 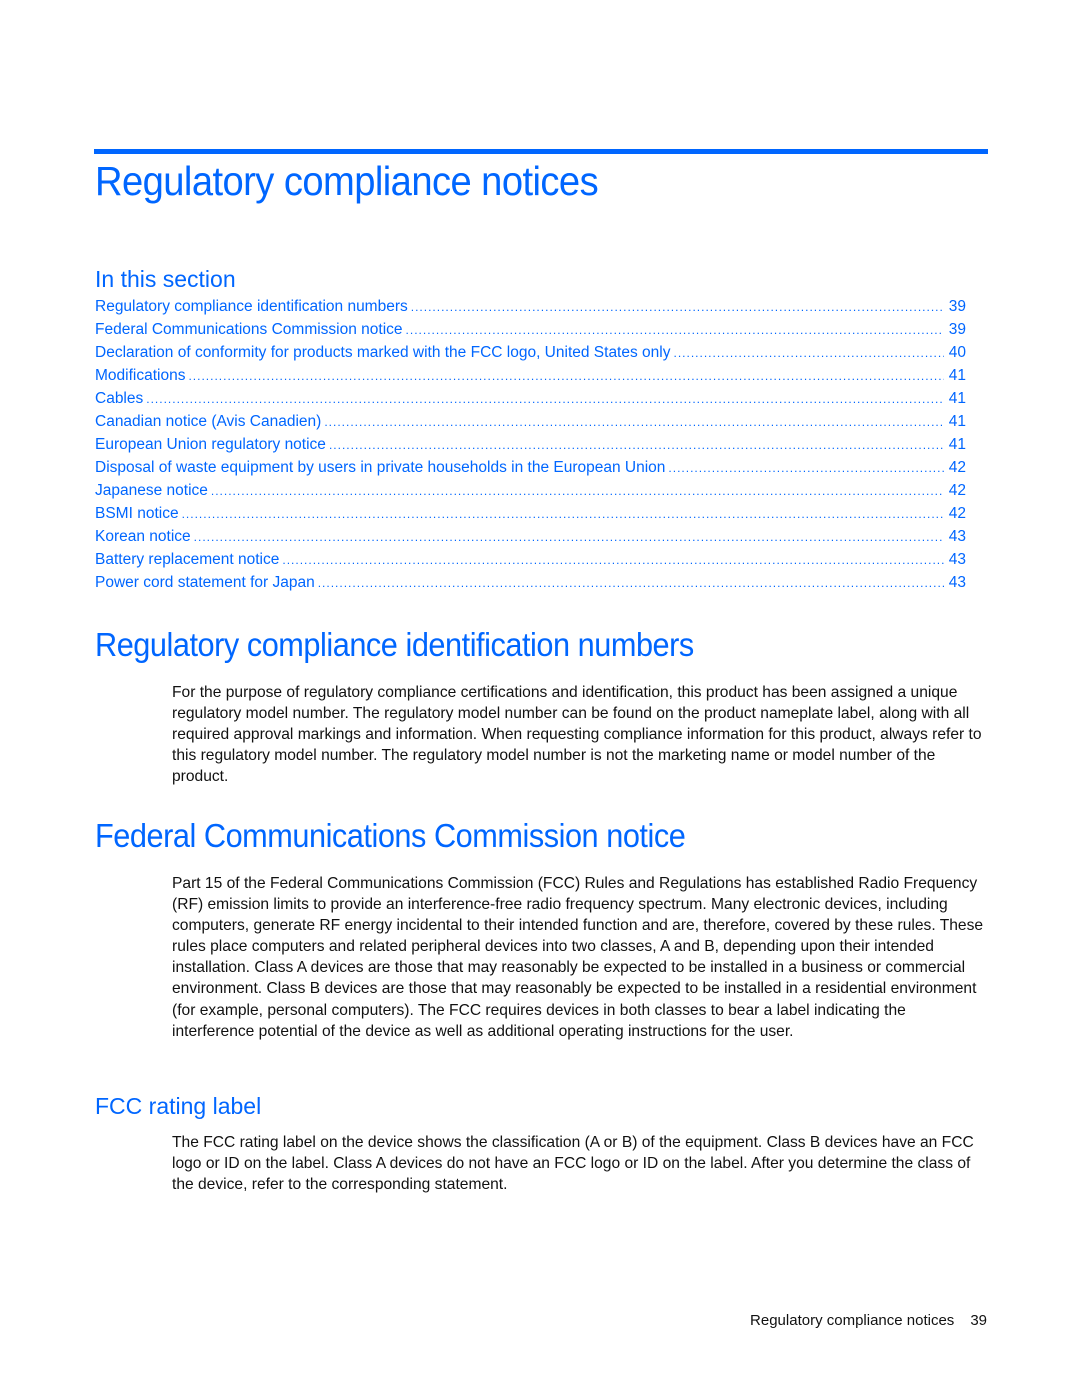 I want to click on toc-item-title: Power cord statement for Japan, so click(x=205, y=582).